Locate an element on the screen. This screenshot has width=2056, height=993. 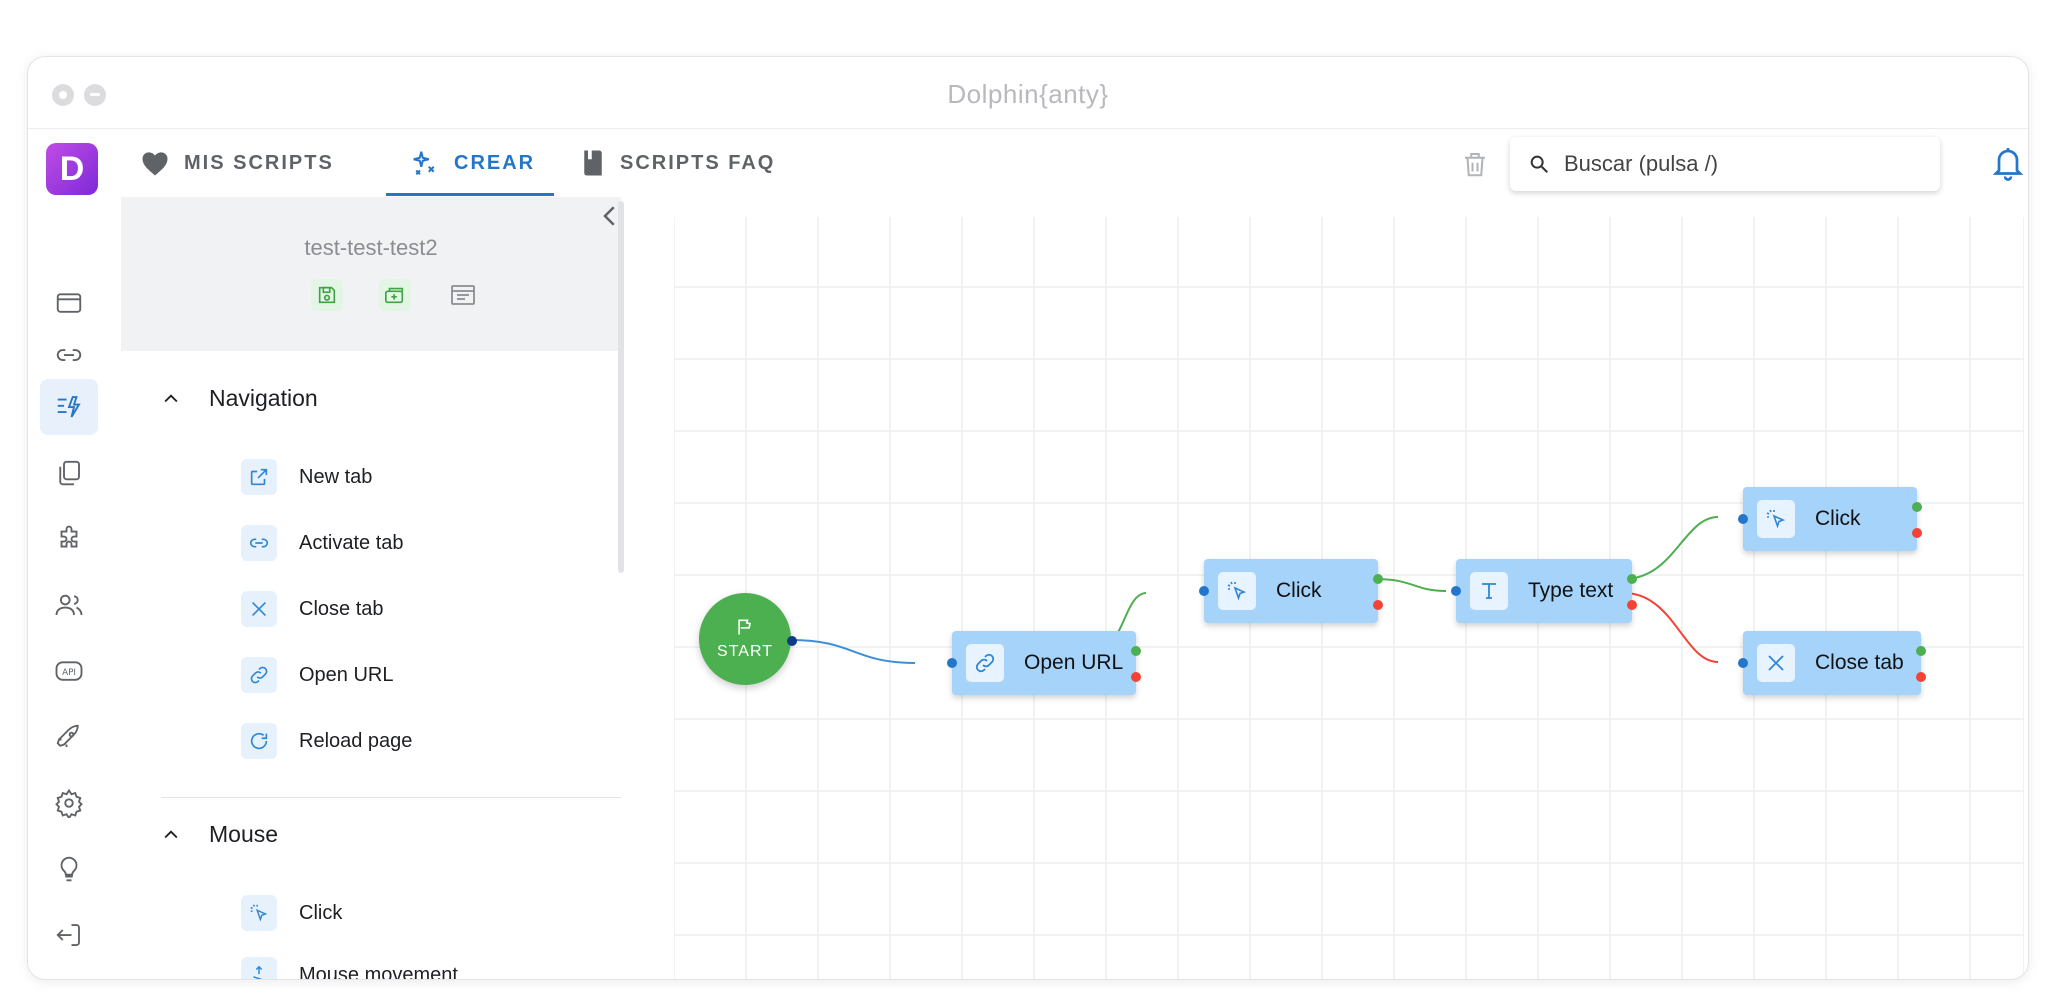
copy-icon is located at coordinates (69, 473).